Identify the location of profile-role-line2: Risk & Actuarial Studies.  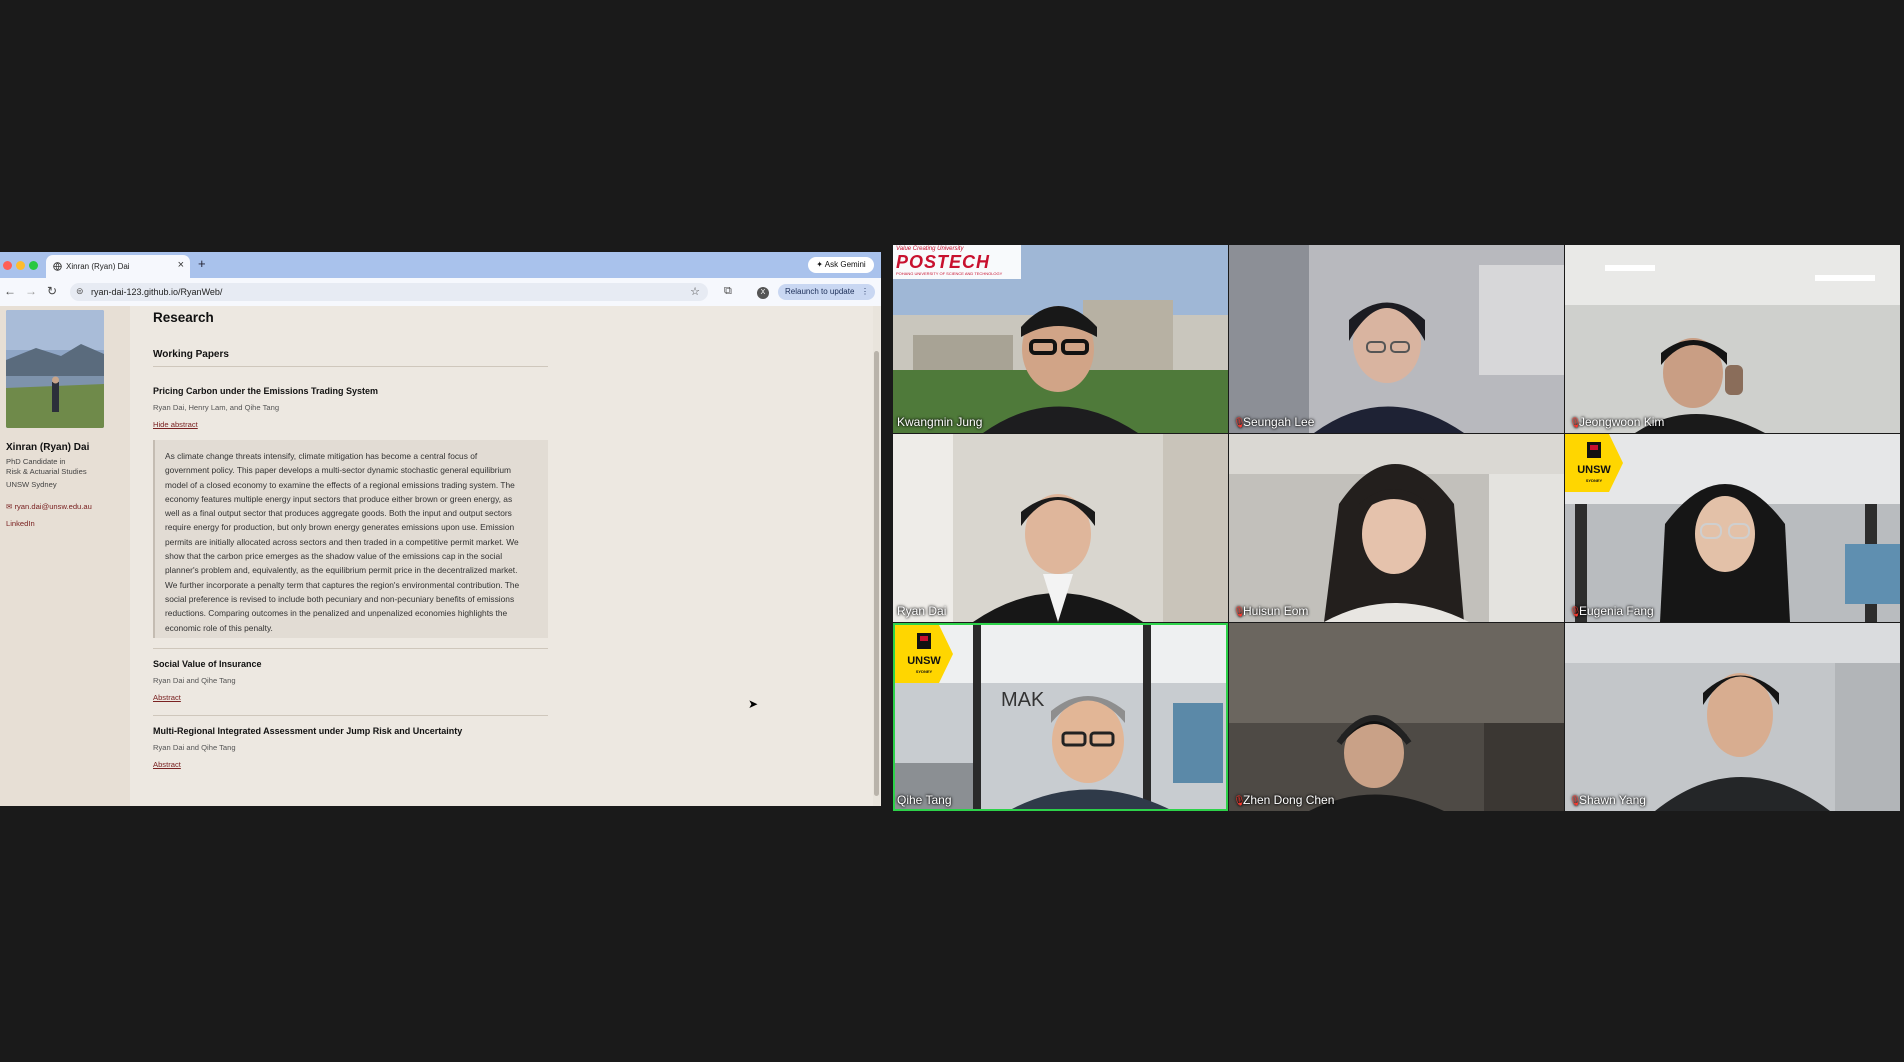
(46, 471).